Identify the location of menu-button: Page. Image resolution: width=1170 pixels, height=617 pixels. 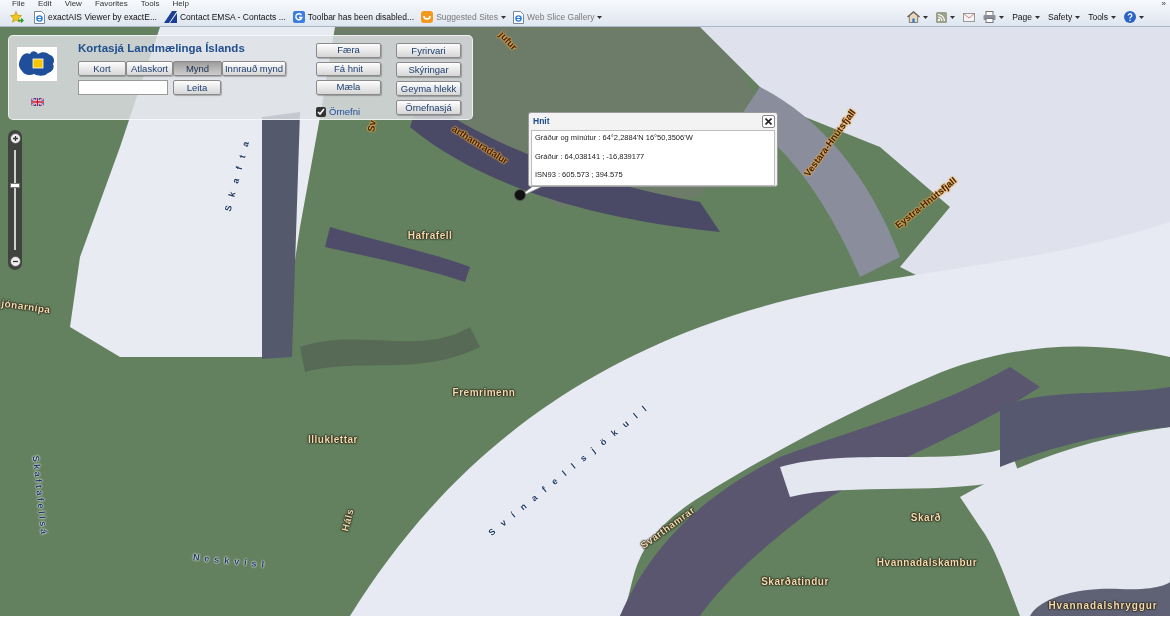
(1026, 17).